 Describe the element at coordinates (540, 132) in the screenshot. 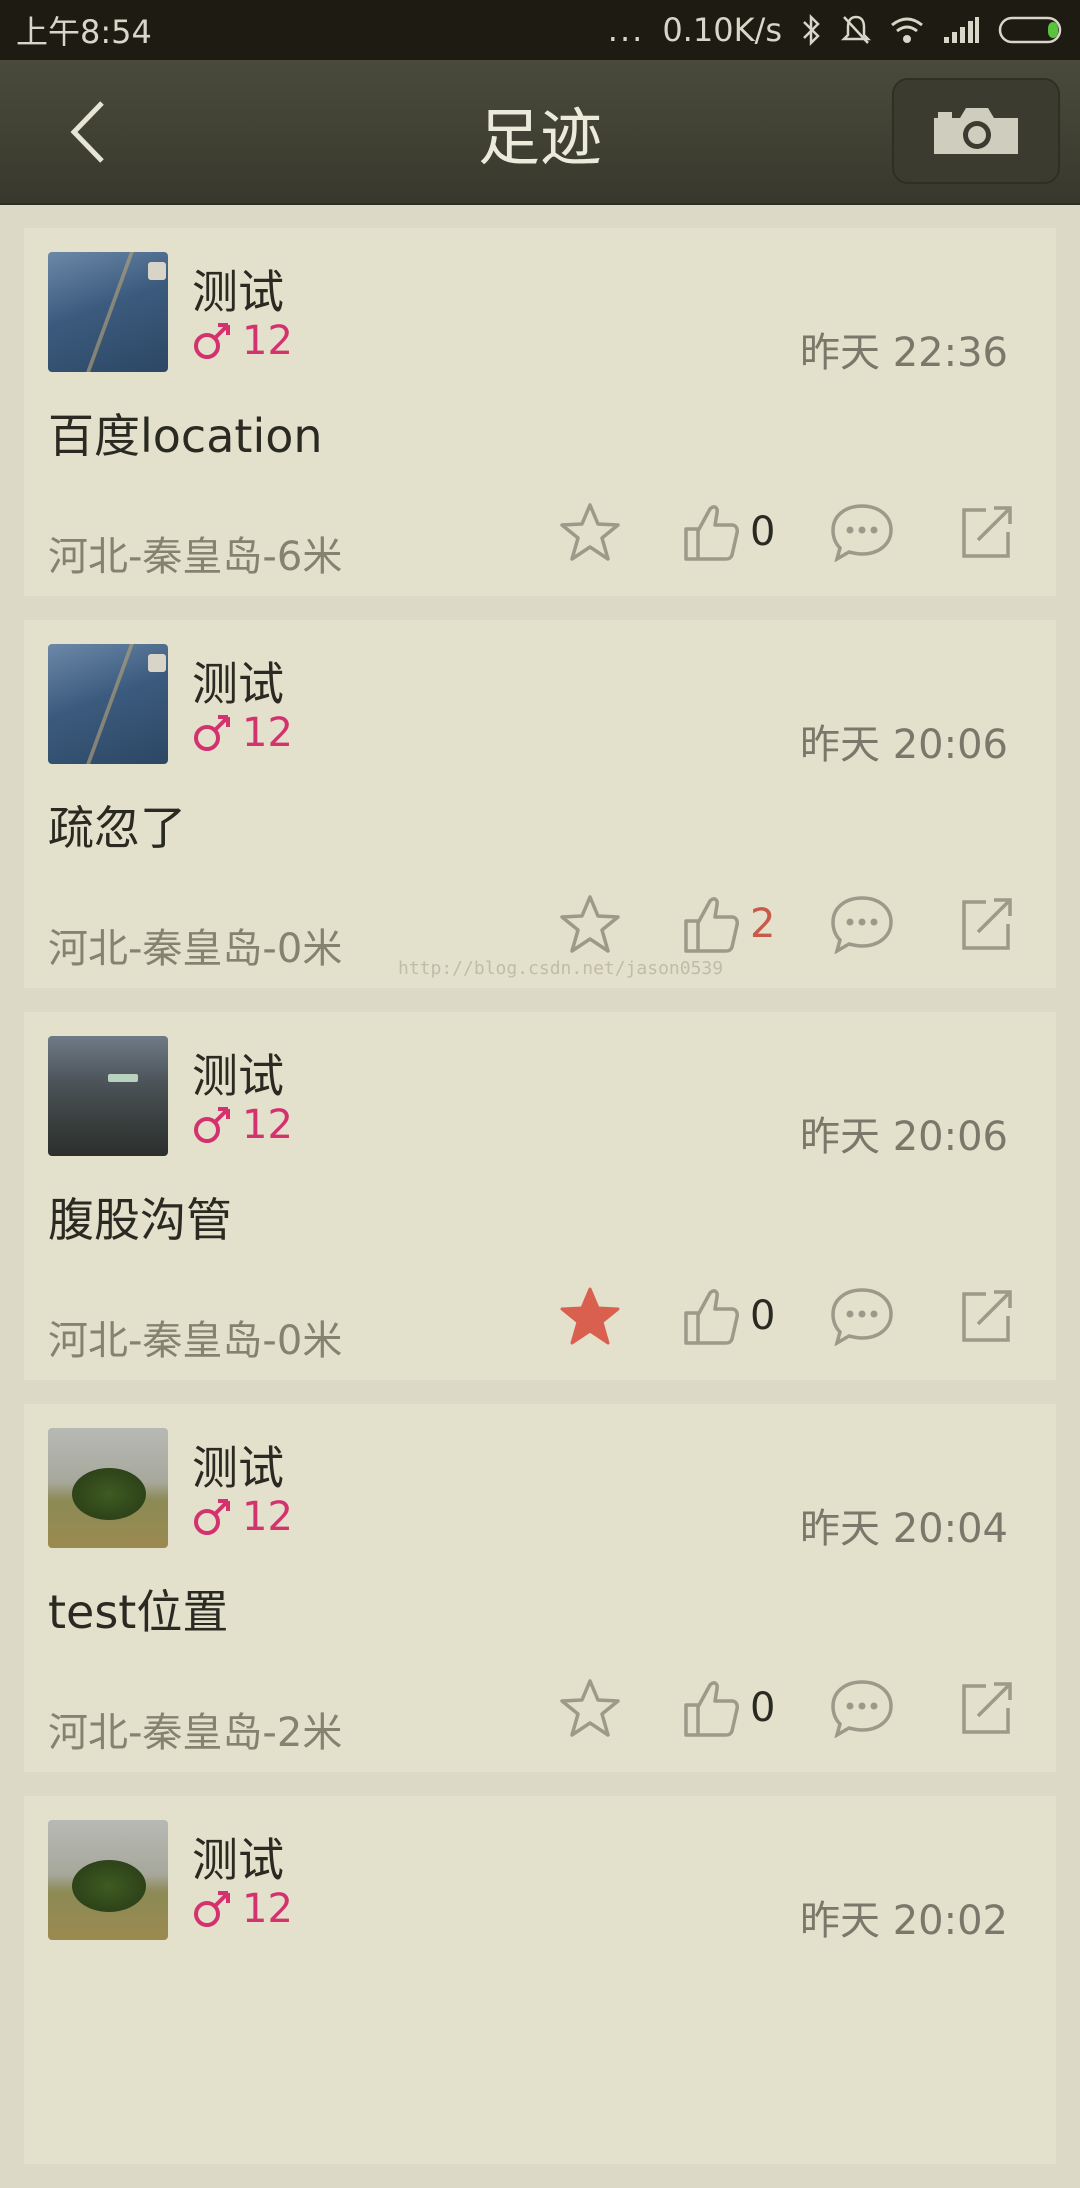

I see `app-bar: 足迹` at that location.